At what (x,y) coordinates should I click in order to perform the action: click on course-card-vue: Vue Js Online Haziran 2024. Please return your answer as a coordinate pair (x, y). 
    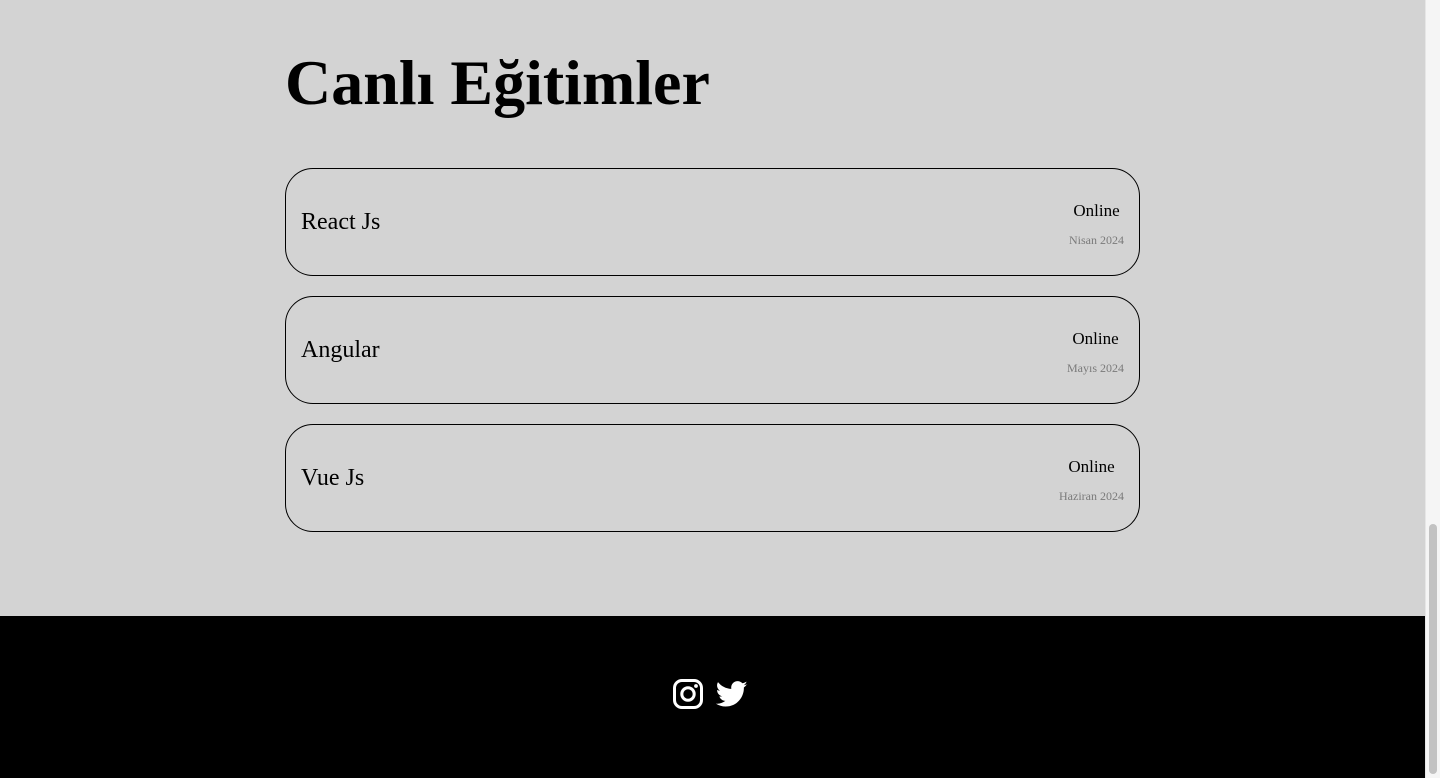
    Looking at the image, I should click on (712, 478).